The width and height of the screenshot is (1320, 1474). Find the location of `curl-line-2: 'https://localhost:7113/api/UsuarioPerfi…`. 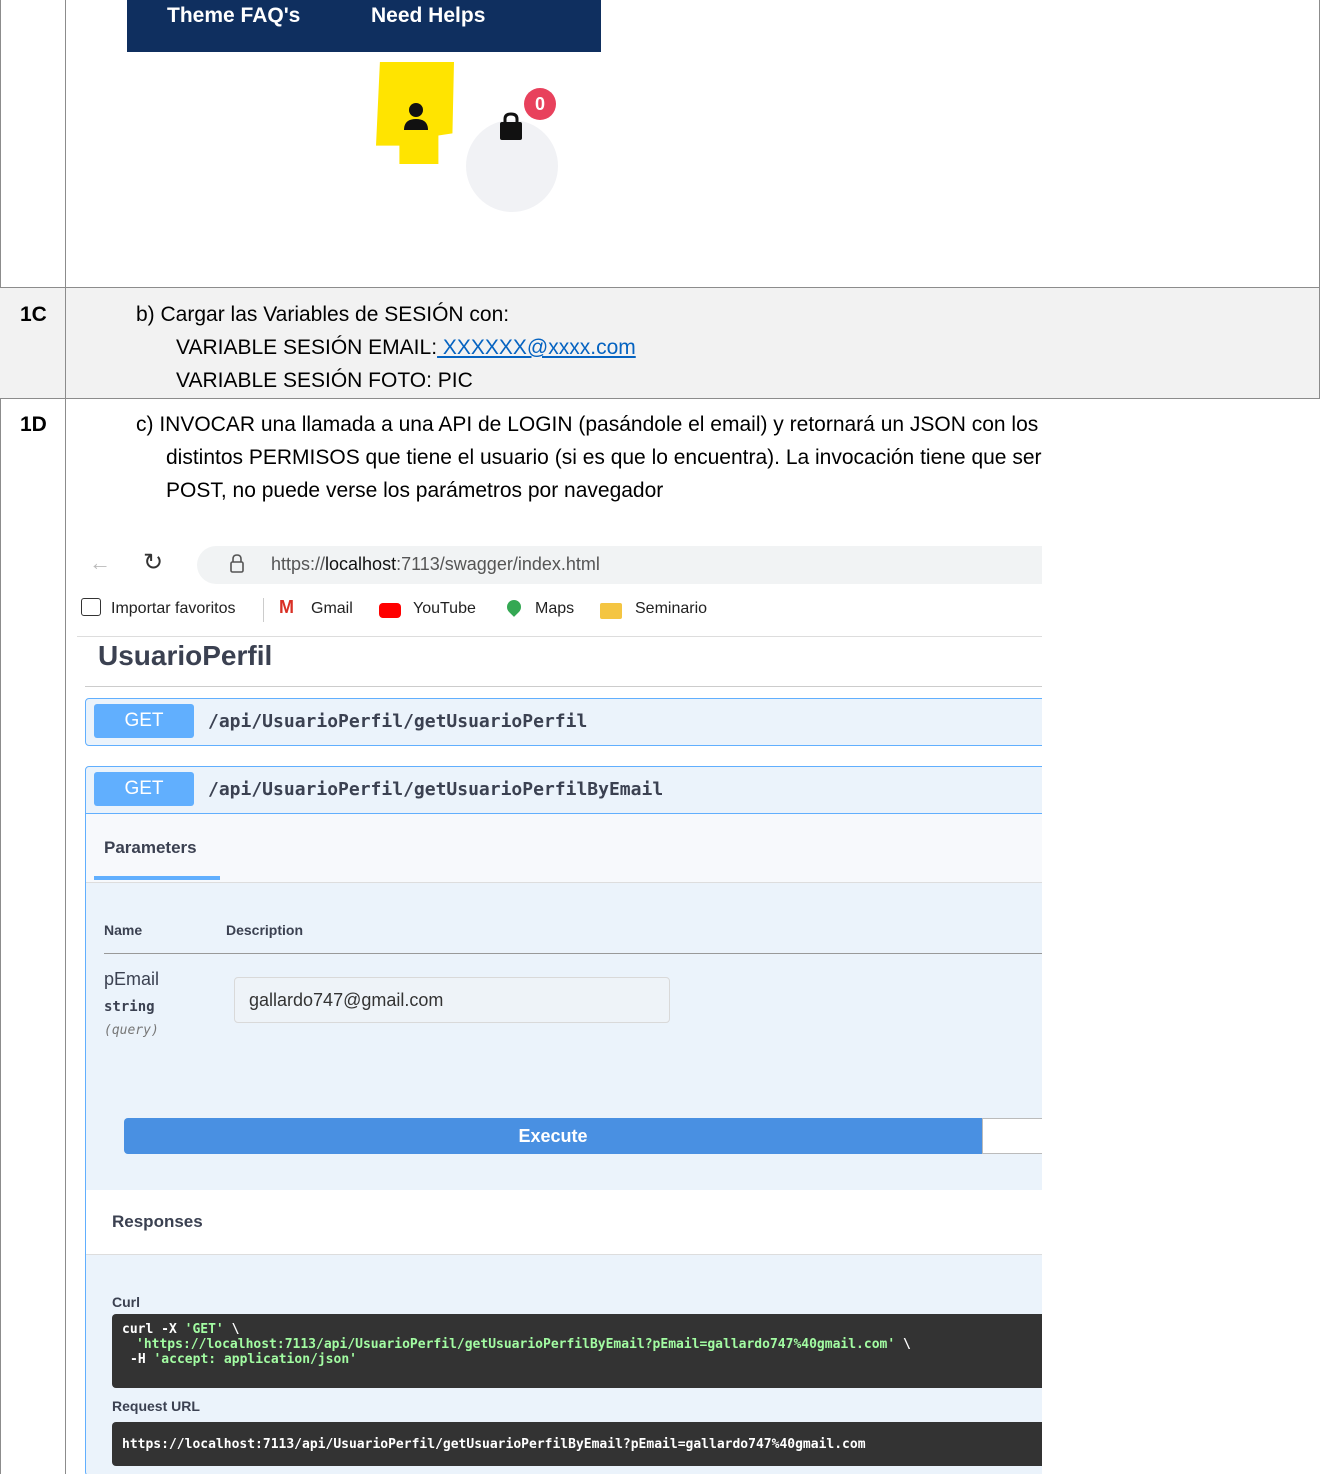

curl-line-2: 'https://localhost:7113/api/UsuarioPerfi… is located at coordinates (523, 1344).